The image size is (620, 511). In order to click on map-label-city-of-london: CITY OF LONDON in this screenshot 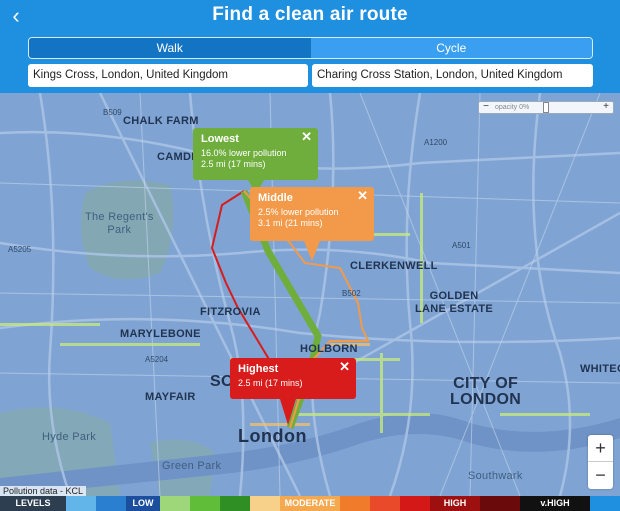, I will do `click(486, 391)`.